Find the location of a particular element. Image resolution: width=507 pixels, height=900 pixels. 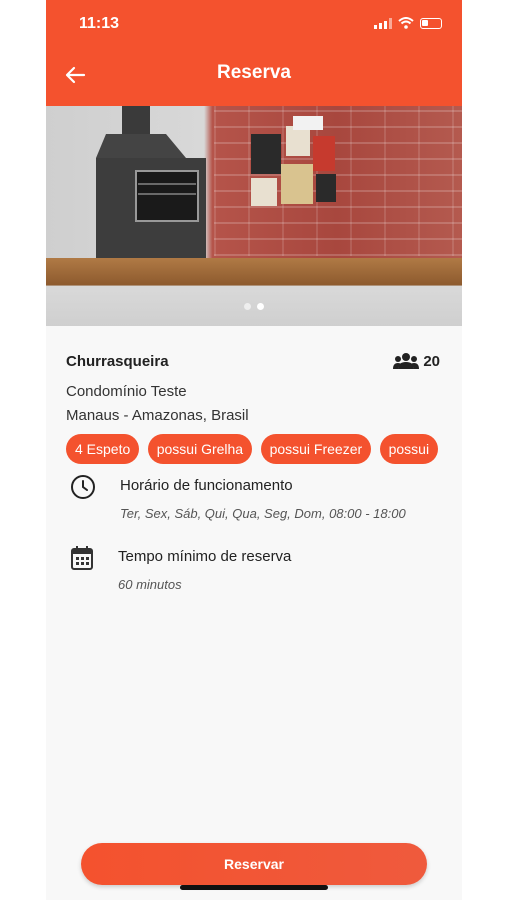

min-reservation-value: 60 minutos is located at coordinates (150, 584).